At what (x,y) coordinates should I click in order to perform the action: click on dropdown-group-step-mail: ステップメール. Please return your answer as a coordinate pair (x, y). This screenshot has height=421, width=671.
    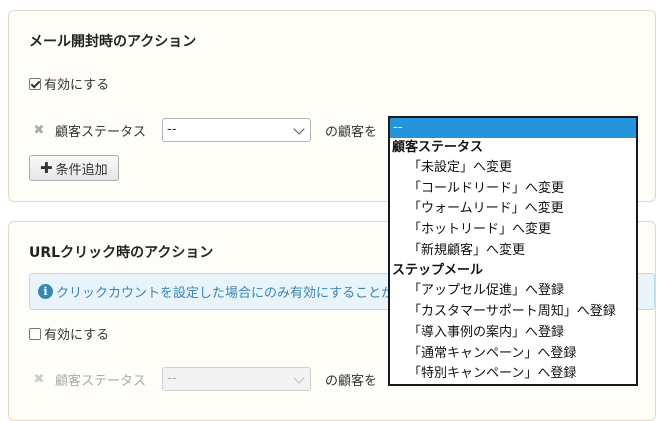
    Looking at the image, I should click on (438, 271).